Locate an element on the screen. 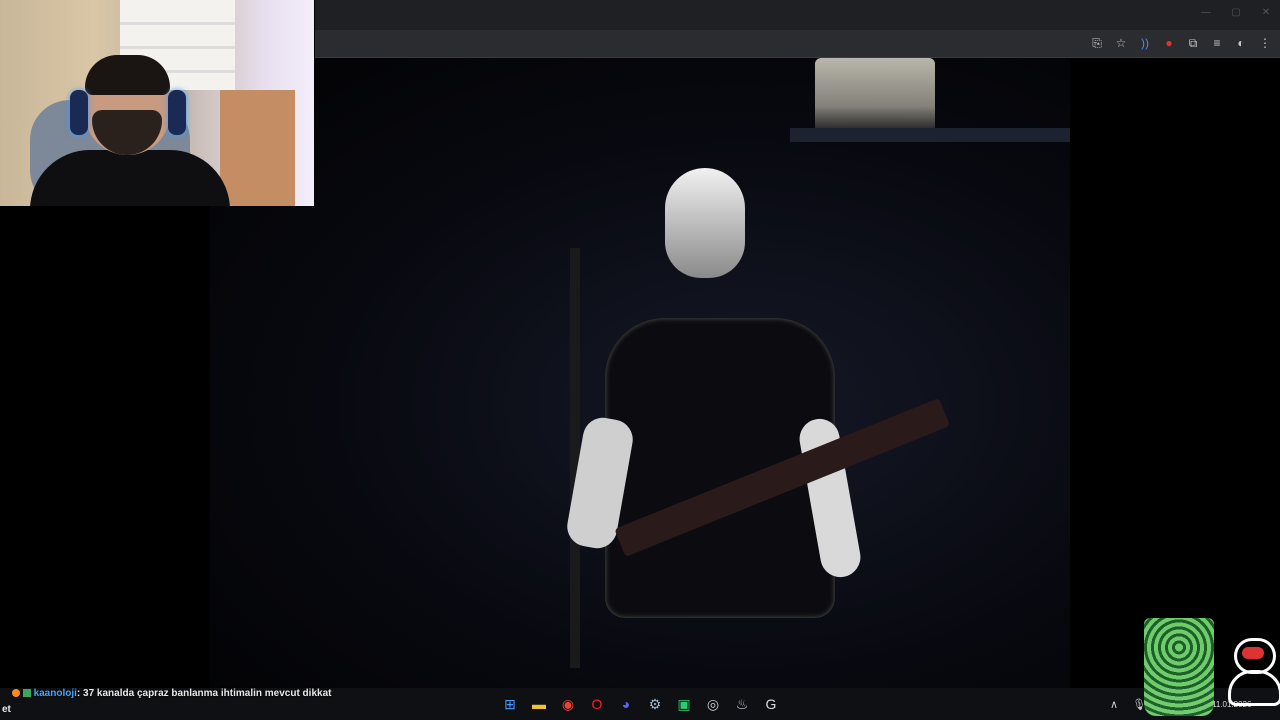 The height and width of the screenshot is (720, 1280). system-tray: ∧ 🎙 is located at coordinates (1128, 704).